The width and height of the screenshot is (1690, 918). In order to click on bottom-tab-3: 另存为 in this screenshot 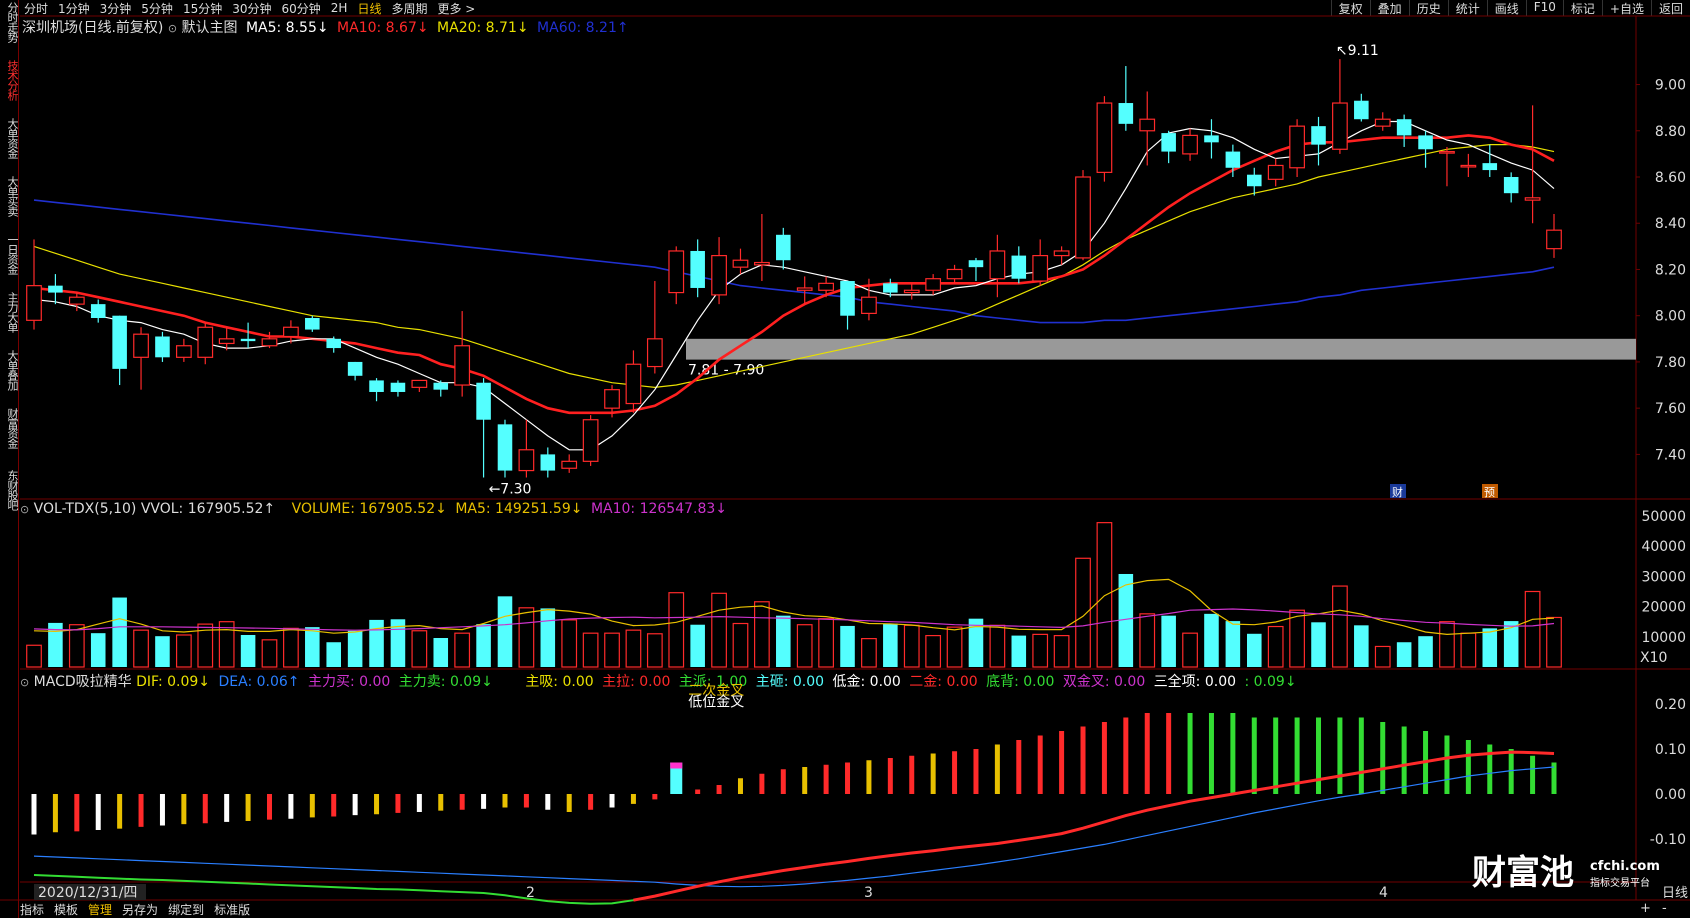, I will do `click(140, 909)`.